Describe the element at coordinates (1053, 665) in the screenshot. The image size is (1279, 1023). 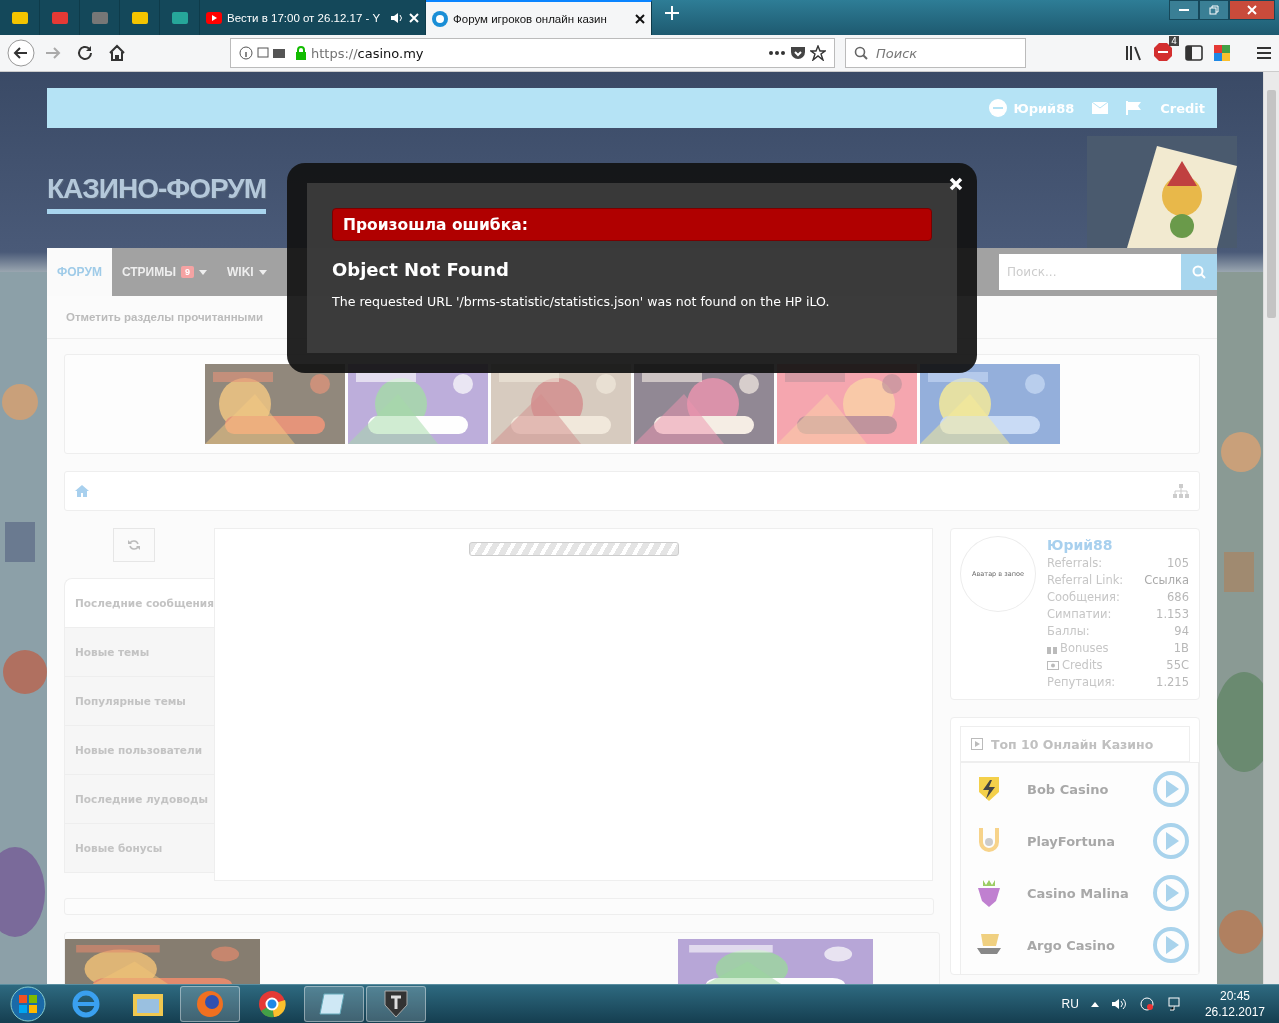
I see `banknote-icon` at that location.